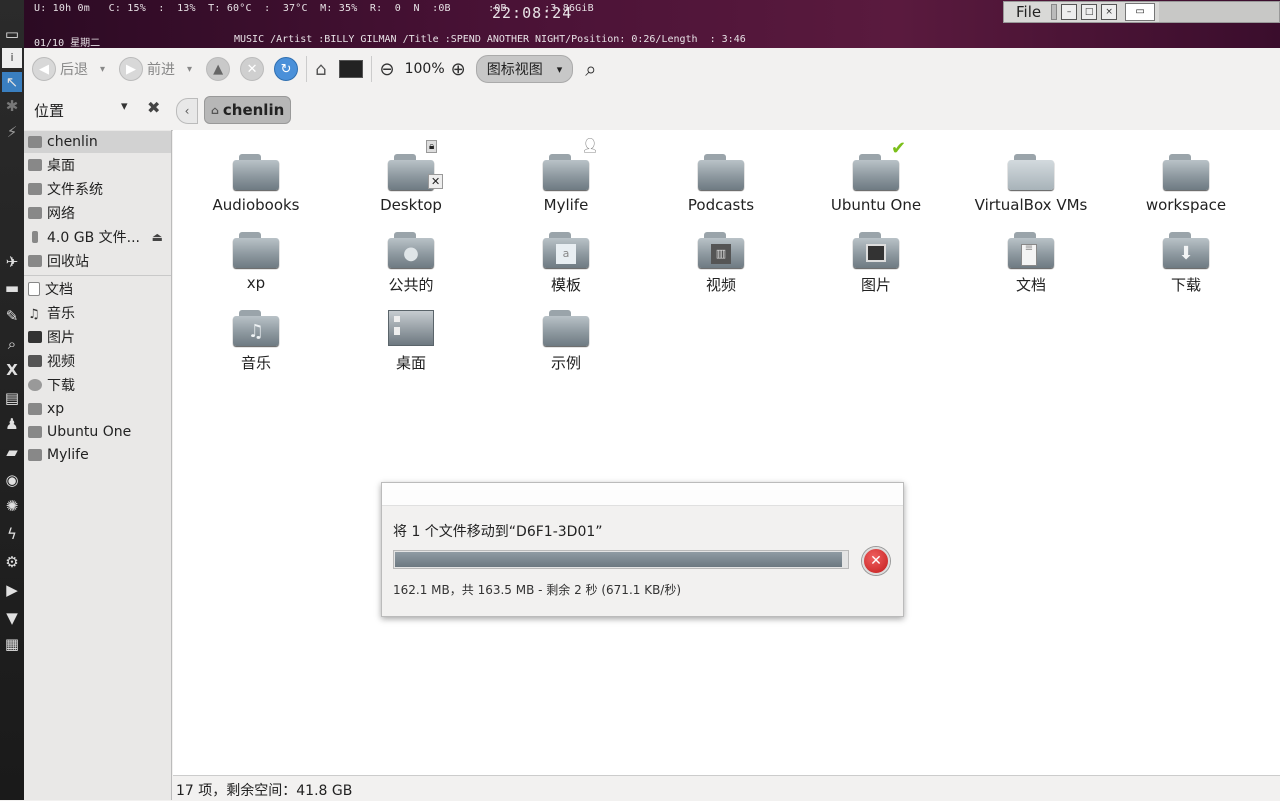 This screenshot has width=1280, height=801. Describe the element at coordinates (458, 69) in the screenshot. I see `zoom-in-button: ⊕` at that location.